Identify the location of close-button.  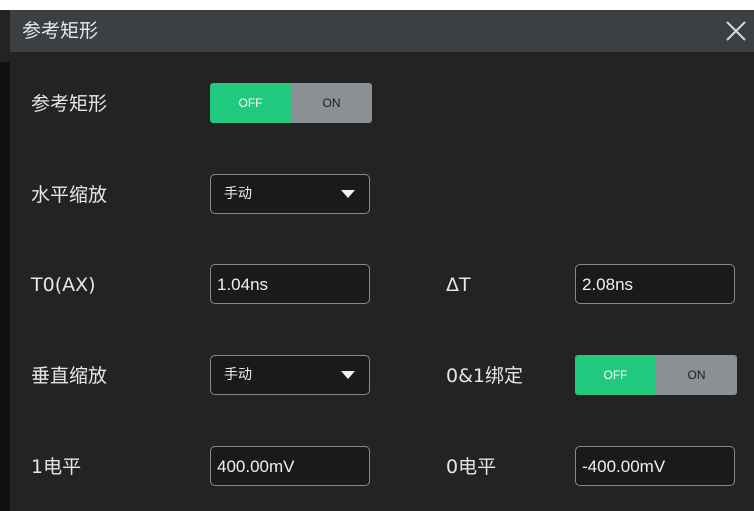
(736, 31).